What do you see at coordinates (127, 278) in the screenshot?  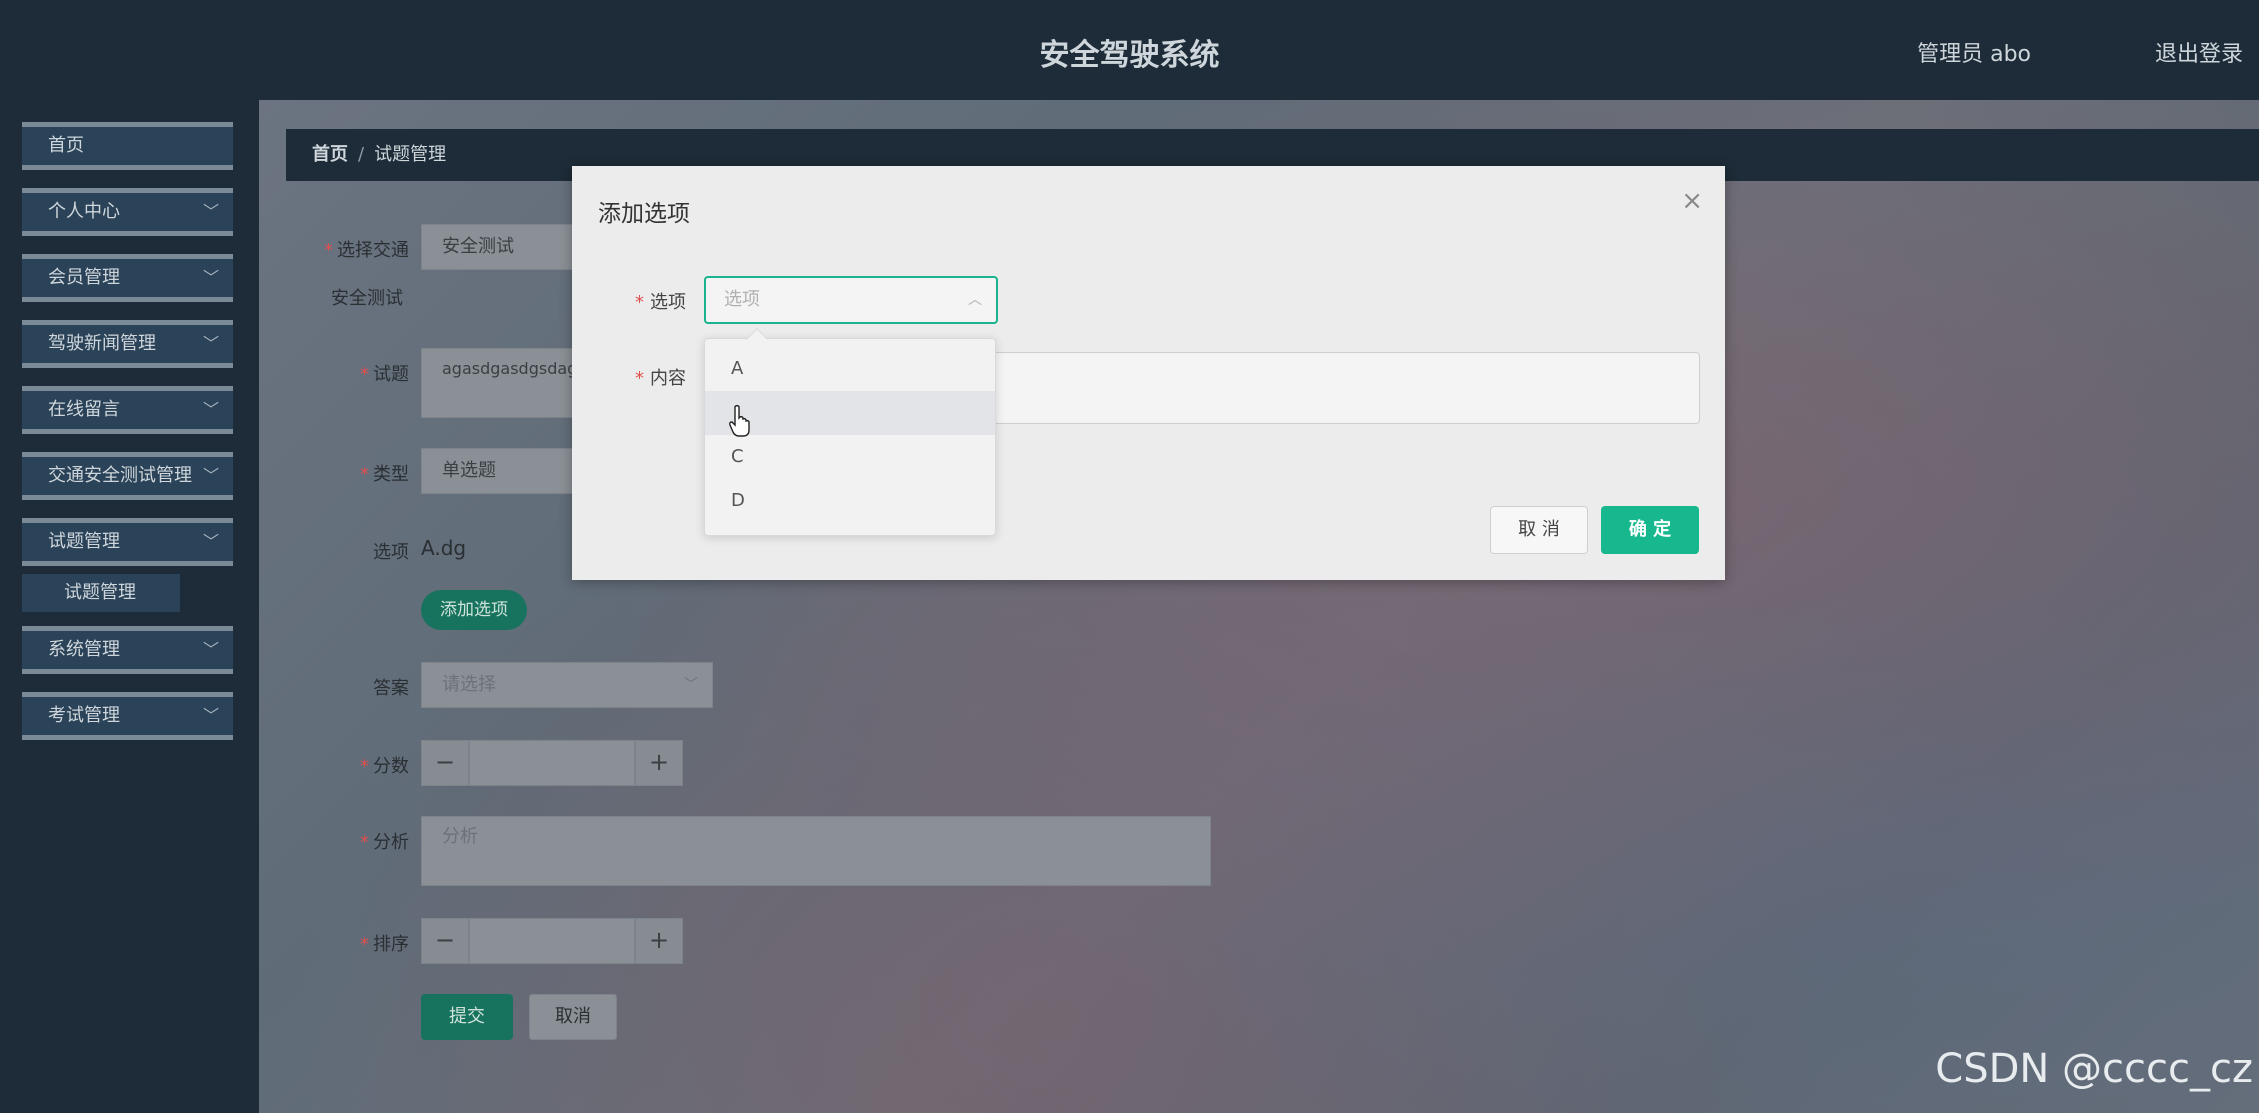 I see `sidebar-item-member-management: 会员管理 ﹀` at bounding box center [127, 278].